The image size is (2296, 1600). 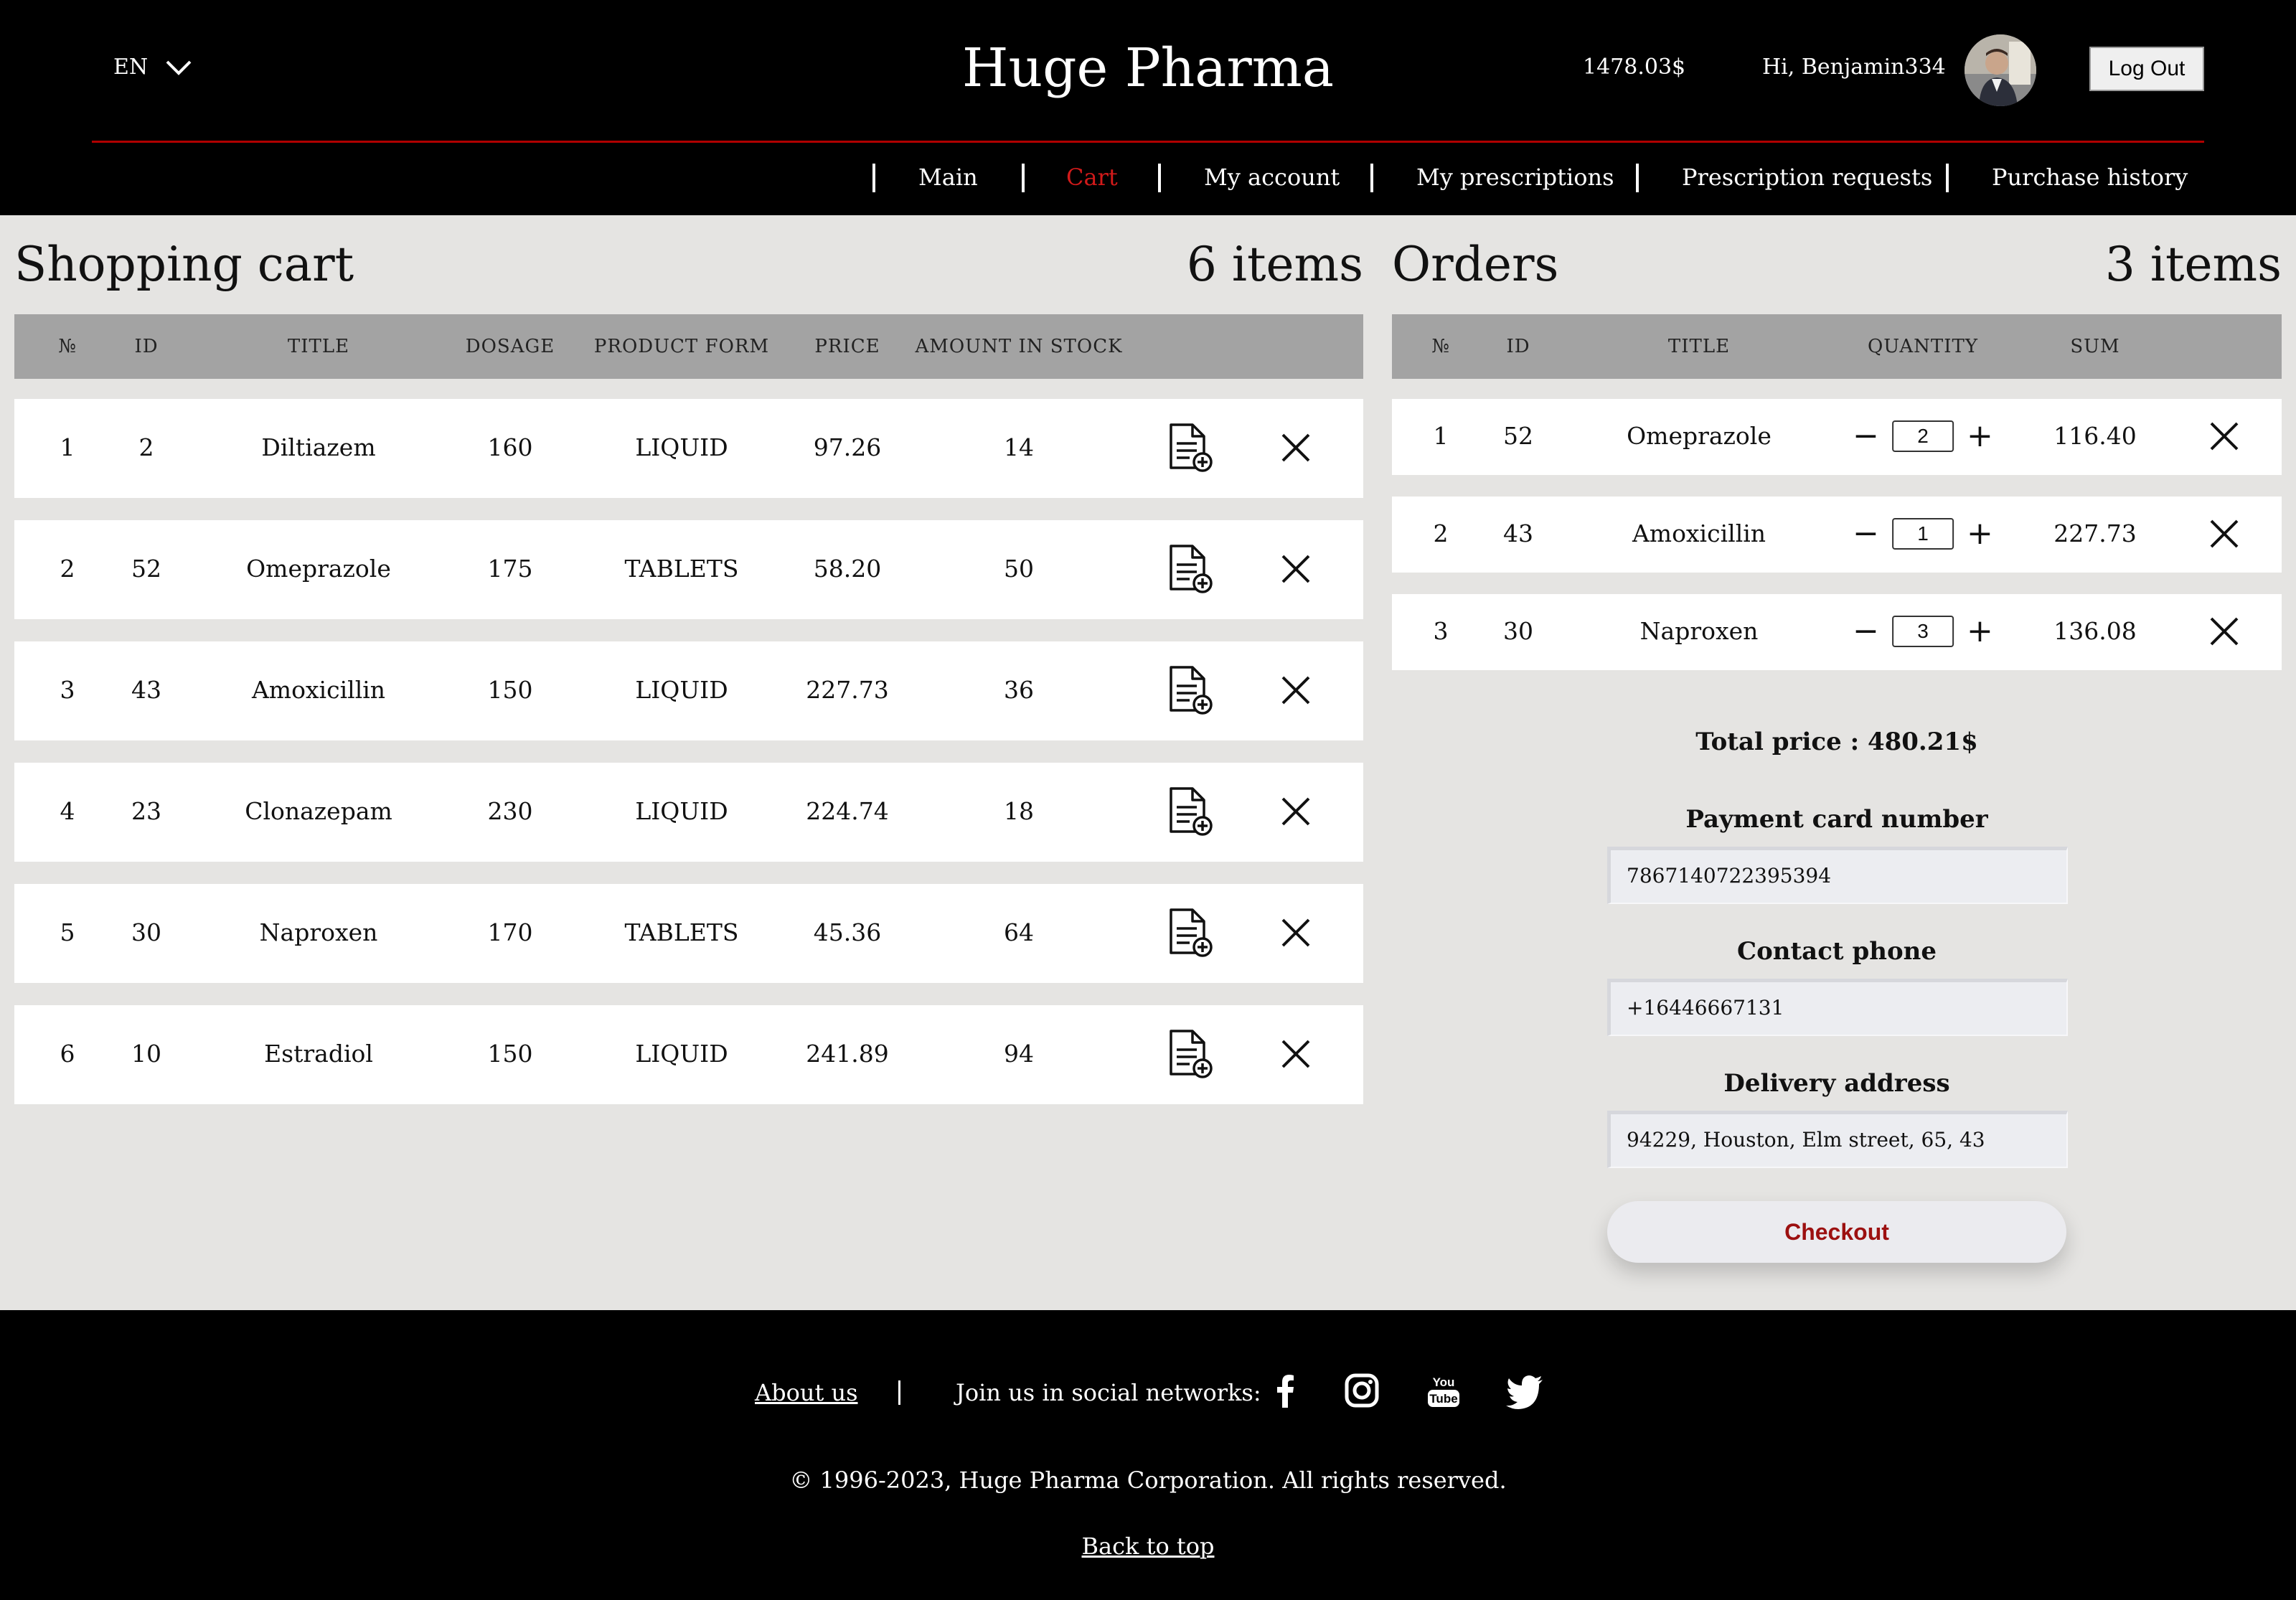 What do you see at coordinates (1699, 533) in the screenshot?
I see `row-title: Amoxicillin` at bounding box center [1699, 533].